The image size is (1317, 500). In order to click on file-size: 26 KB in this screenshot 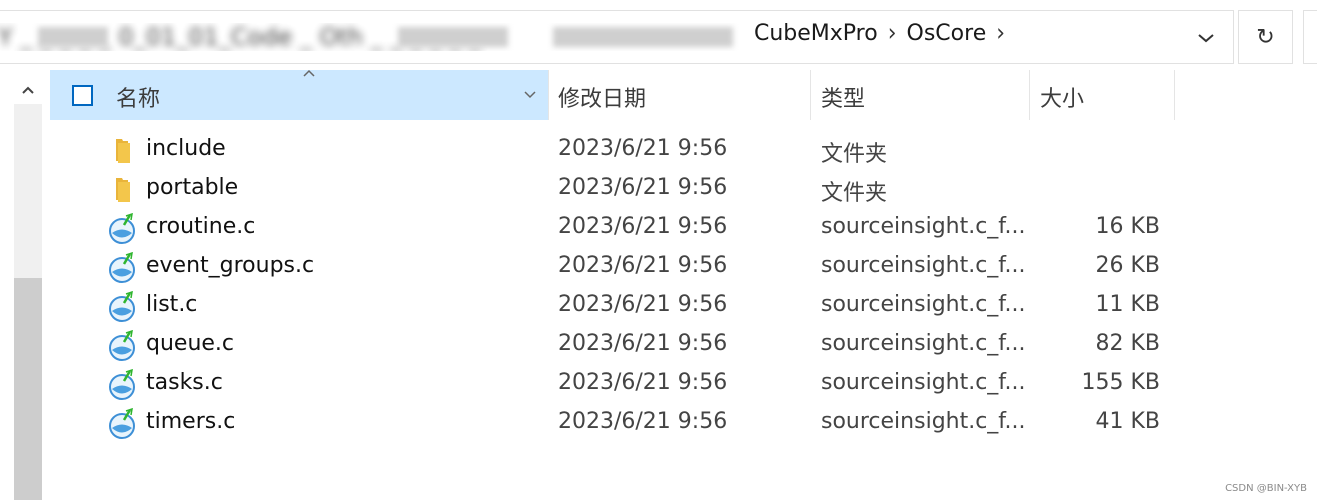, I will do `click(1127, 265)`.